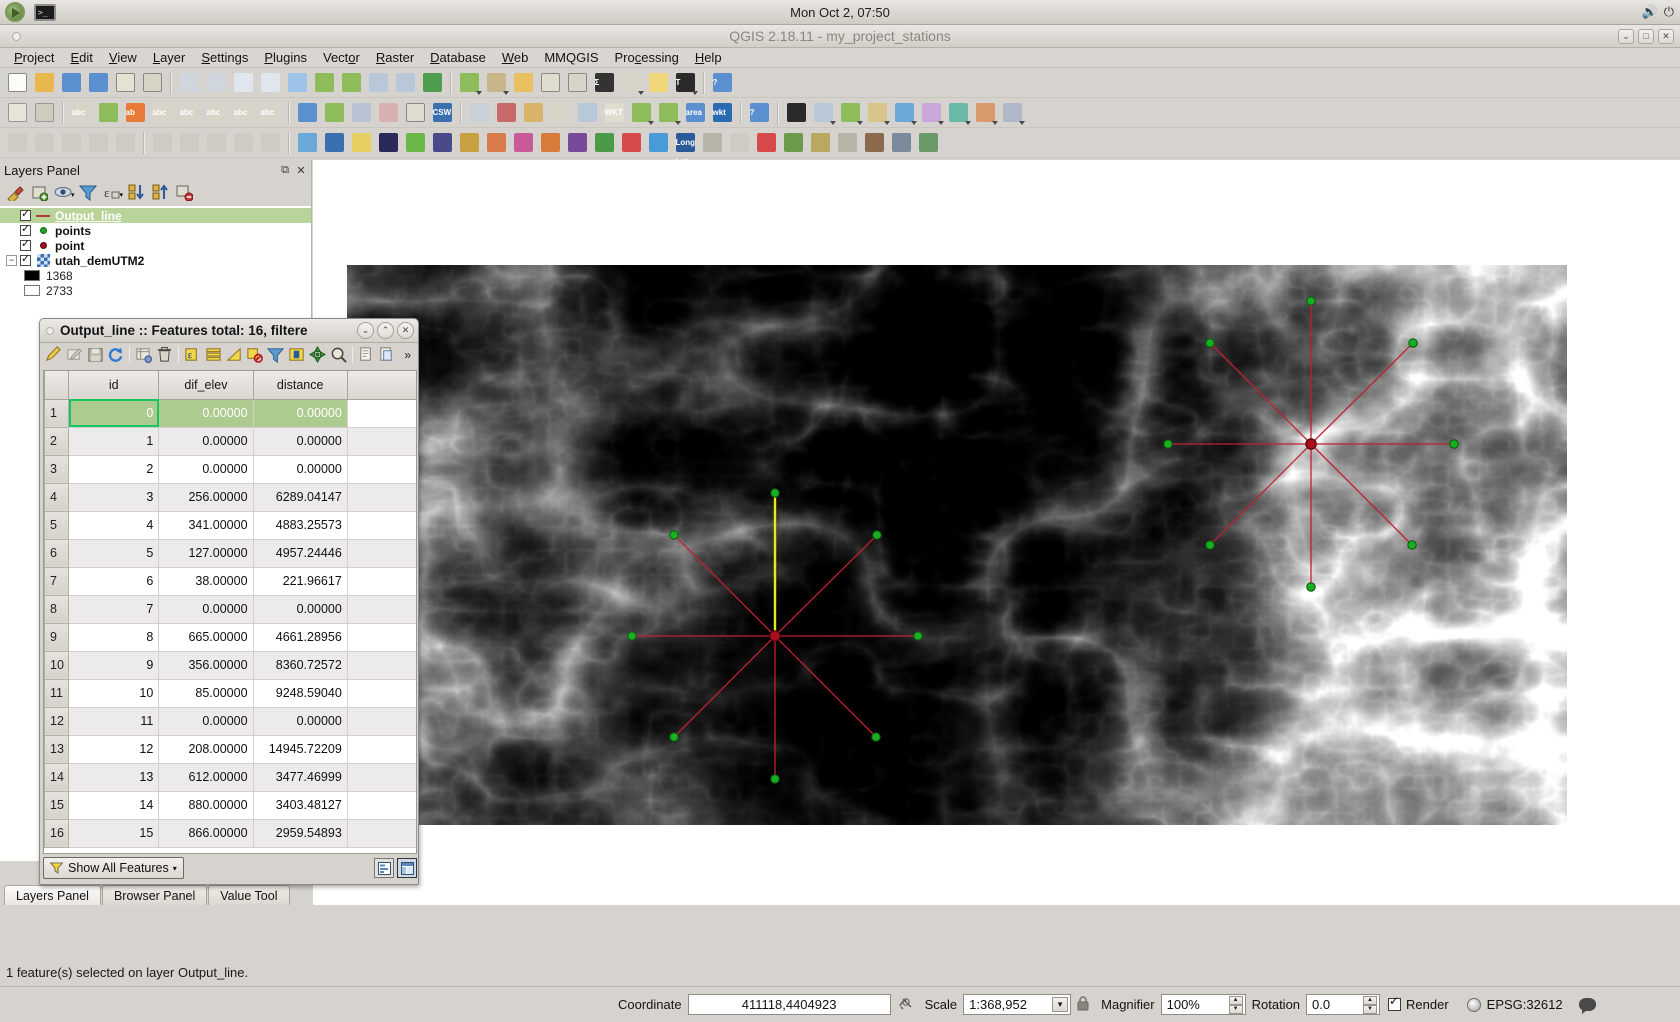 The width and height of the screenshot is (1680, 1022). I want to click on paste-features-icon, so click(386, 354).